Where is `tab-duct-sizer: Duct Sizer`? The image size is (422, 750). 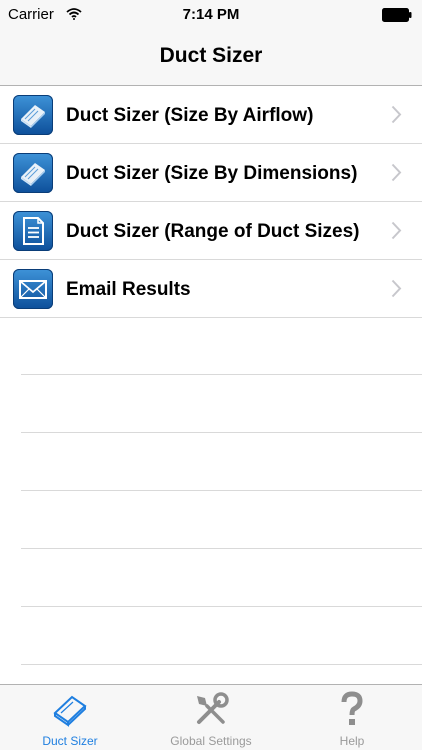 tab-duct-sizer: Duct Sizer is located at coordinates (70, 717).